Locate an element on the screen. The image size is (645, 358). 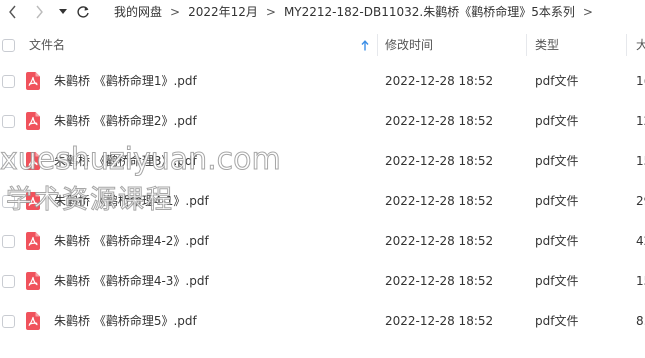
column-header-modified: 修改时间 is located at coordinates (409, 45).